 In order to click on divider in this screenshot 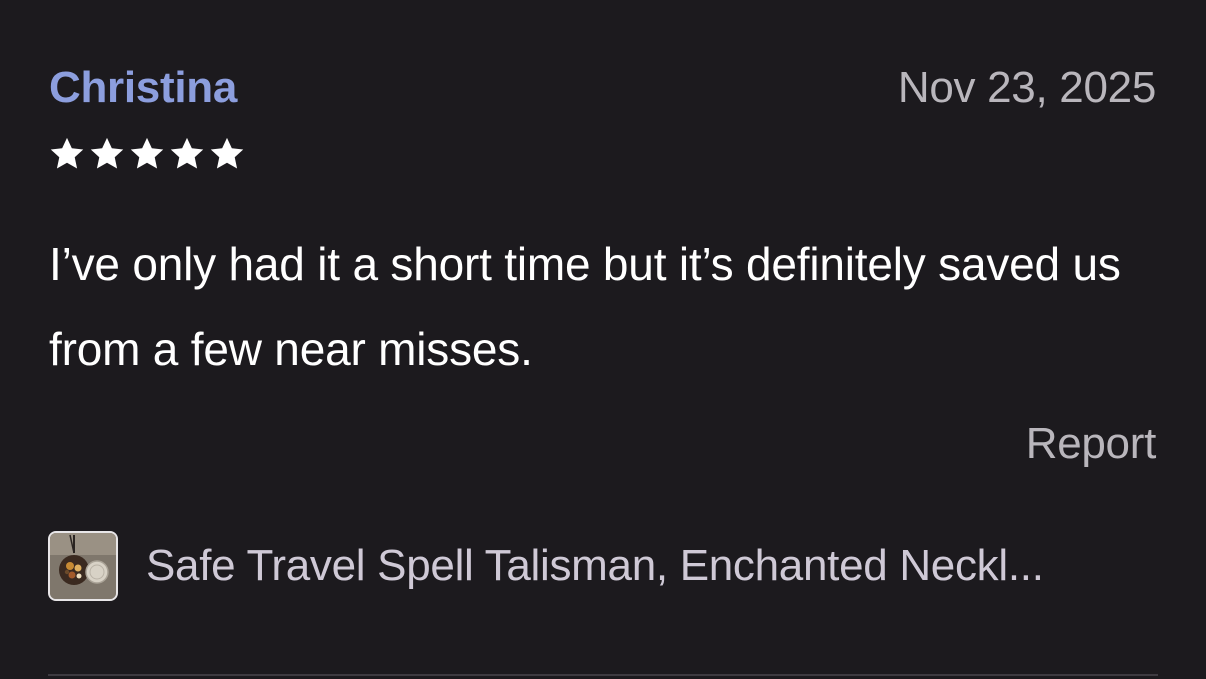, I will do `click(603, 675)`.